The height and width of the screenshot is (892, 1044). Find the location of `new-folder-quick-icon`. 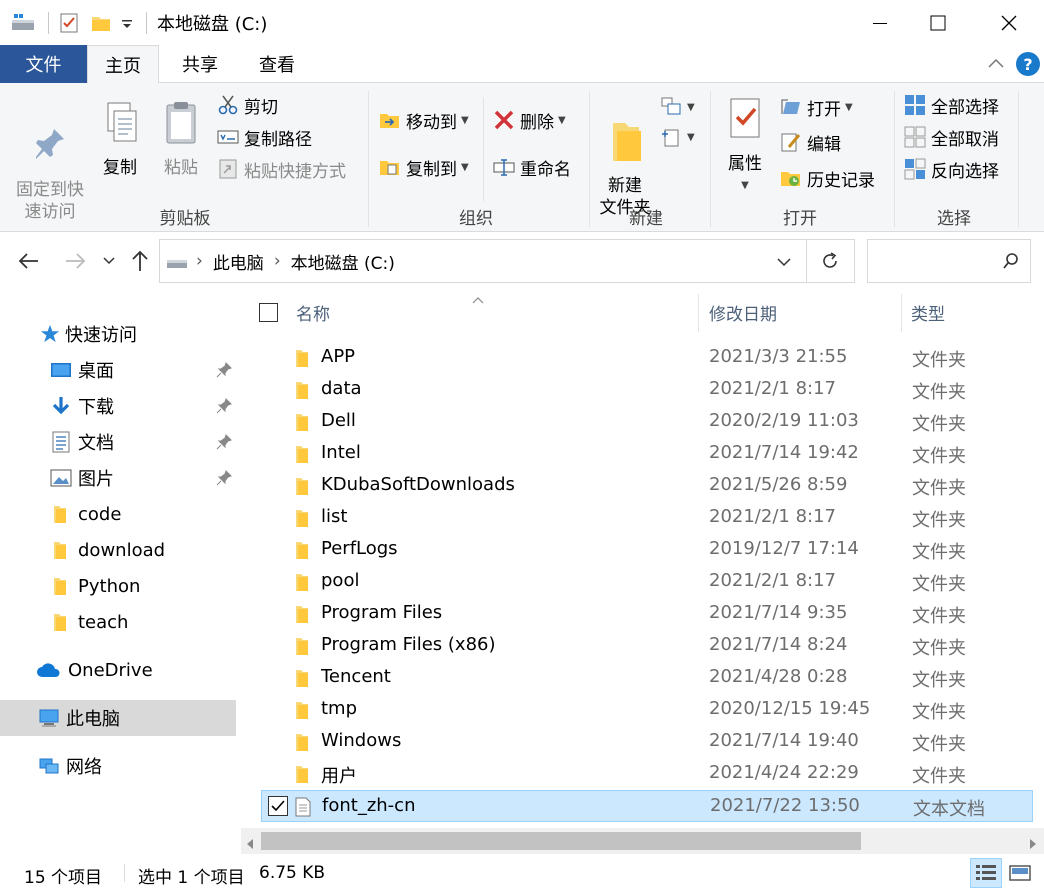

new-folder-quick-icon is located at coordinates (101, 23).